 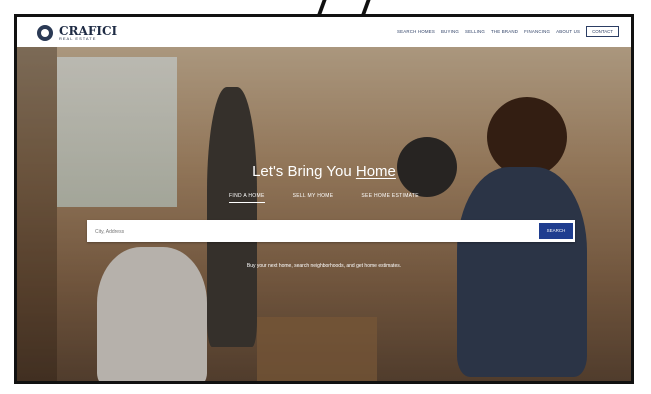 I want to click on nav-about-us: ABOUT US, so click(x=568, y=31).